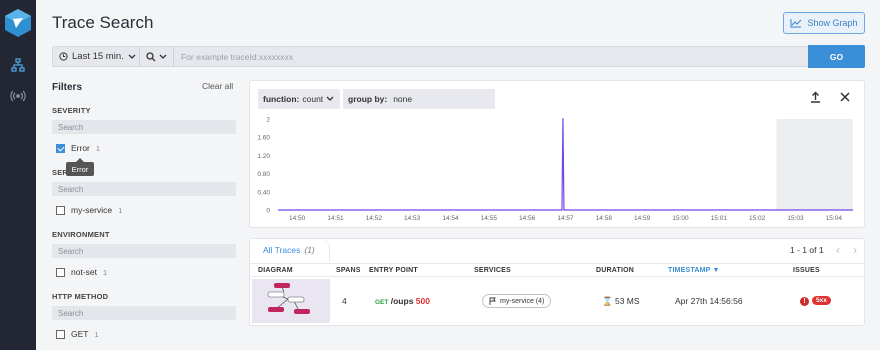 Image resolution: width=880 pixels, height=350 pixels. What do you see at coordinates (796, 23) in the screenshot?
I see `line-chart-icon` at bounding box center [796, 23].